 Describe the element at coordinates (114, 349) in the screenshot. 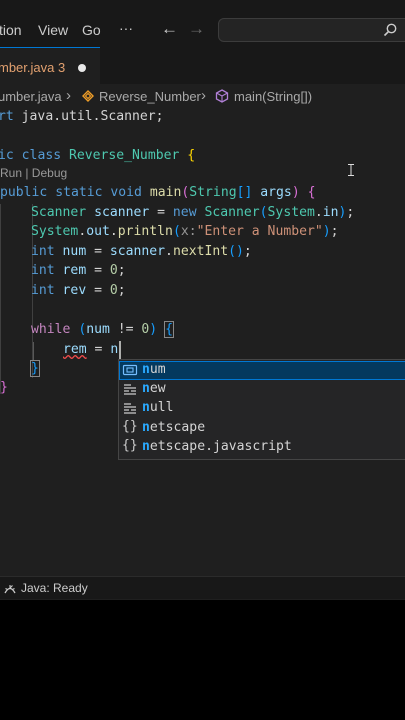

I see `typed-text: n` at that location.